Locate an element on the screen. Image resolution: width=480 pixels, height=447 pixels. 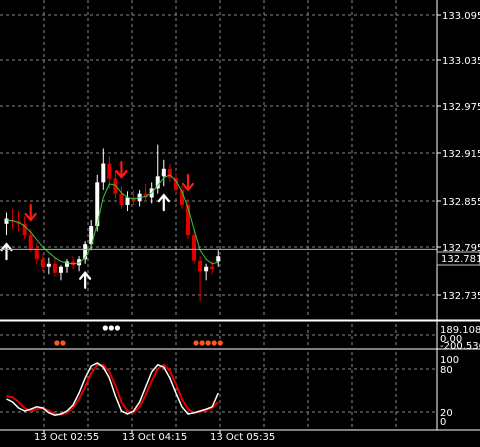
price-tick-label: 132.735 is located at coordinates (461, 296).